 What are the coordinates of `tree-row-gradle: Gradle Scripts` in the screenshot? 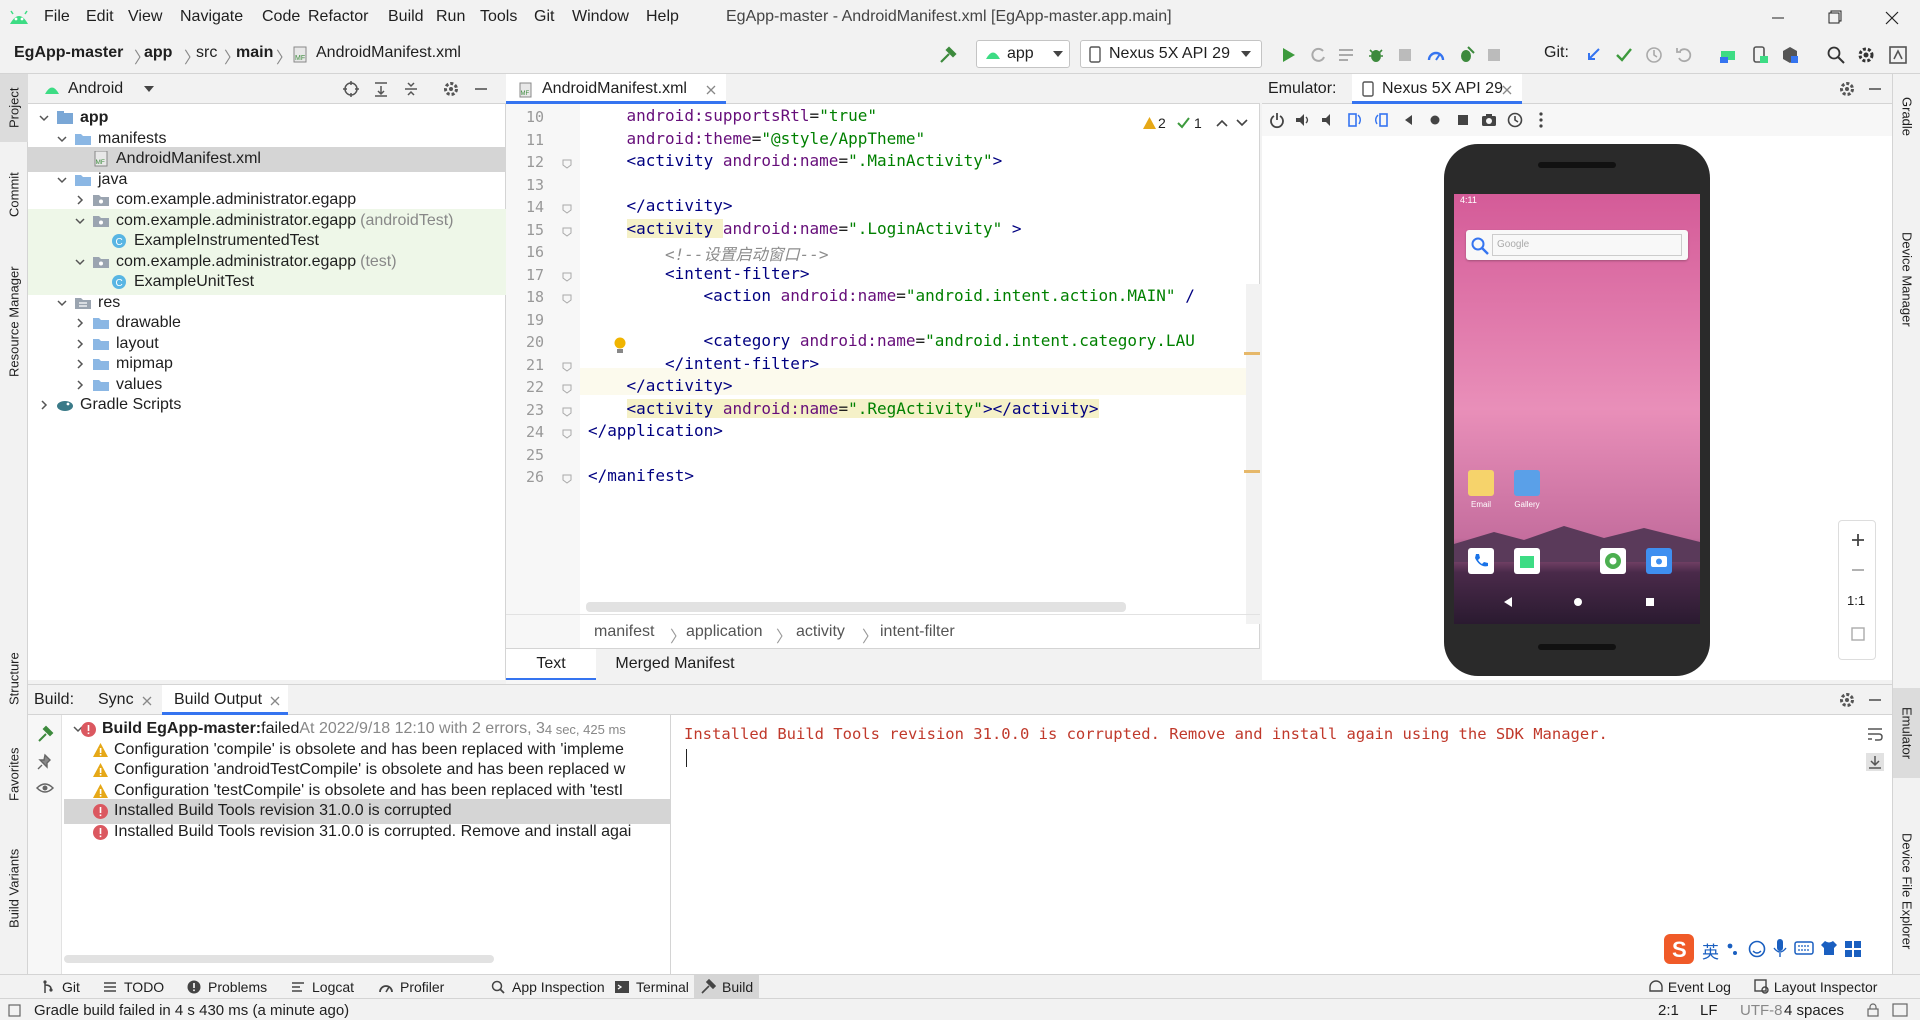 It's located at (267, 405).